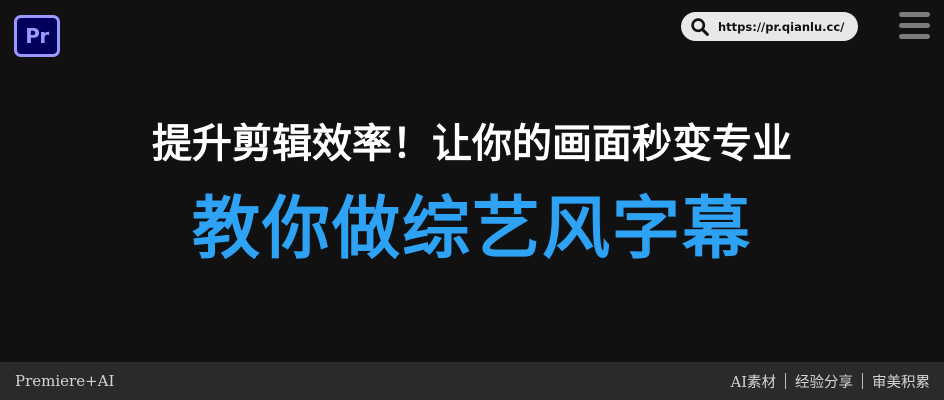 This screenshot has height=400, width=944. I want to click on footer: Premiere+AI AI素材 经验分享 审美积累, so click(472, 381).